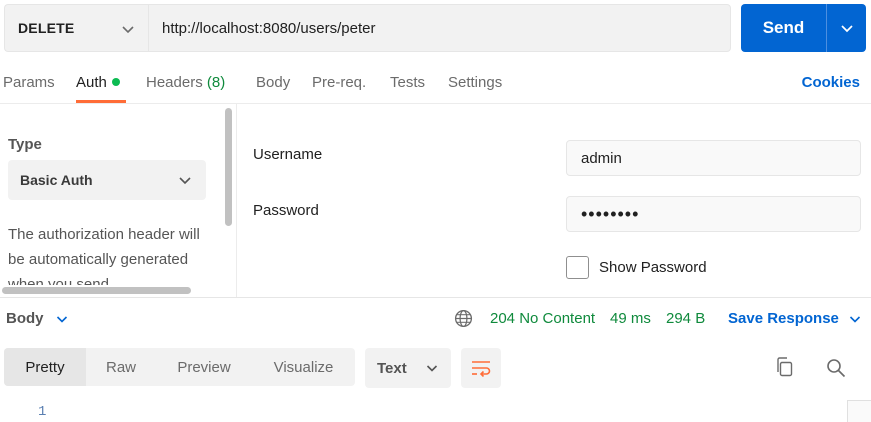 The image size is (871, 422). Describe the element at coordinates (836, 368) in the screenshot. I see `search-icon` at that location.